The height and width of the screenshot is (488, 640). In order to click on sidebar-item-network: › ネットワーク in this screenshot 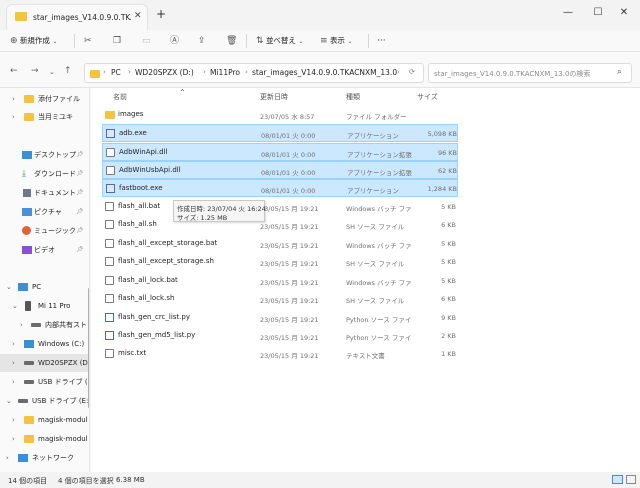, I will do `click(44, 458)`.